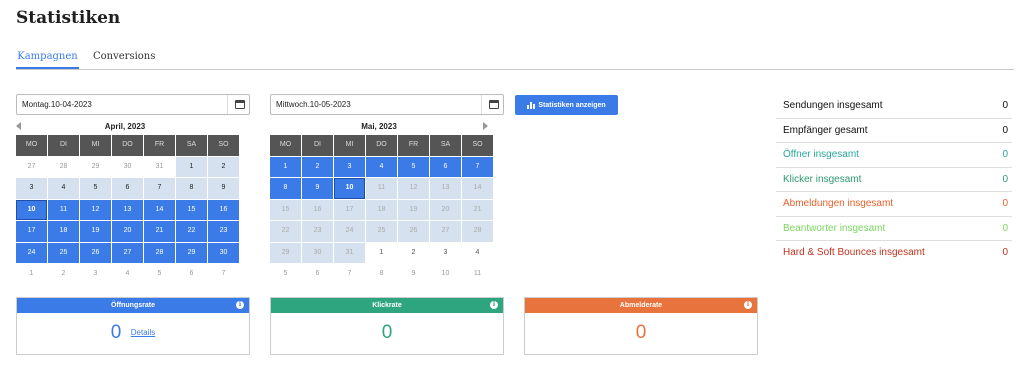 The image size is (1024, 375). Describe the element at coordinates (47, 58) in the screenshot. I see `tab-kampagnen: Kampagnen` at that location.